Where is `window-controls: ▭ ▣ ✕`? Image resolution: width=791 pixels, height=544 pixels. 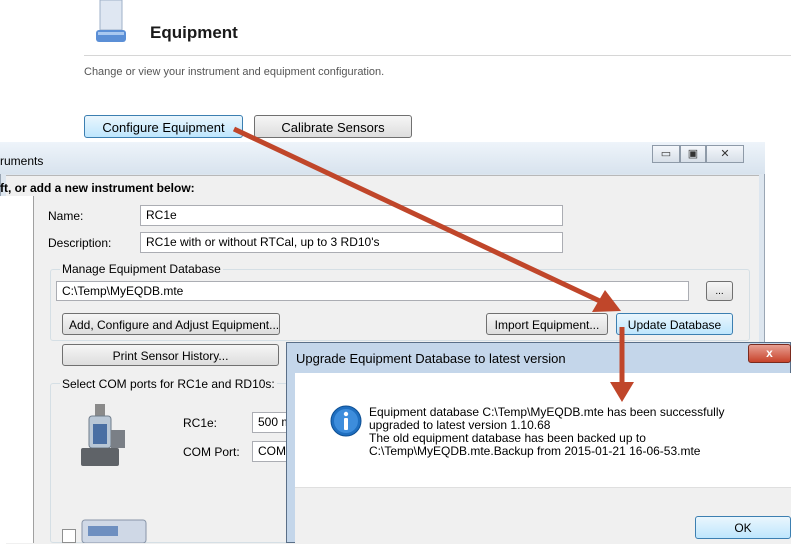
window-controls: ▭ ▣ ✕ is located at coordinates (698, 155).